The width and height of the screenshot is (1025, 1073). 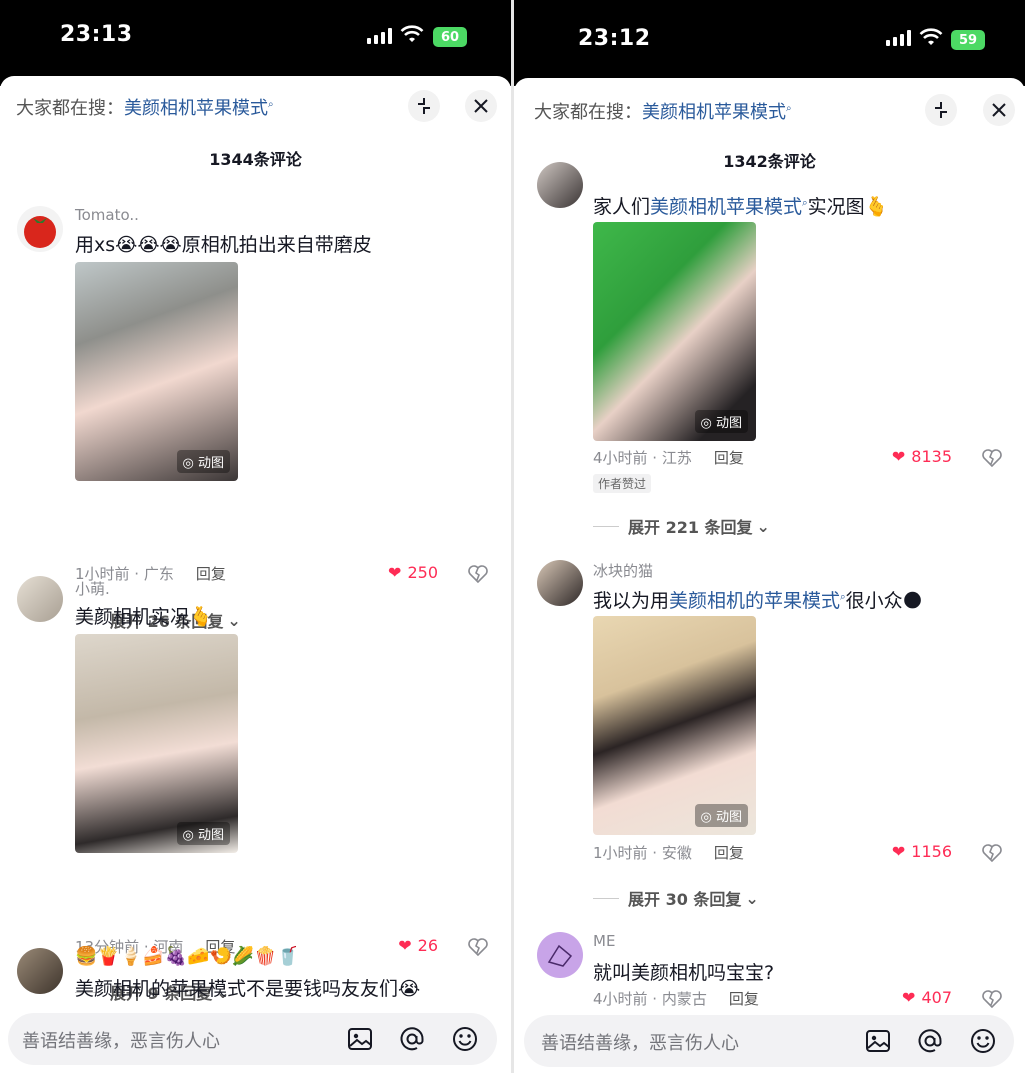 I want to click on search-icon: ⌕, so click(x=271, y=104).